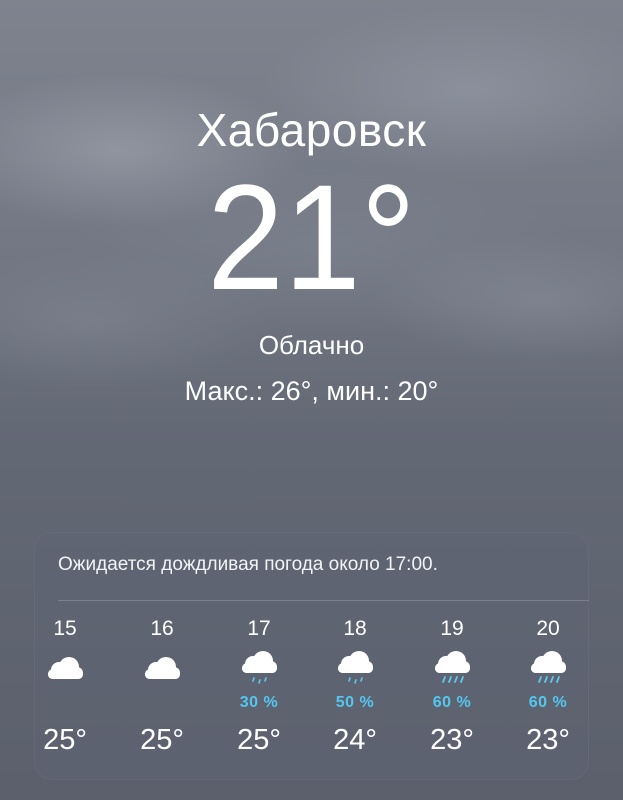 Image resolution: width=623 pixels, height=800 pixels. Describe the element at coordinates (259, 691) in the screenshot. I see `hourly-item: 17 30 % 25°` at that location.